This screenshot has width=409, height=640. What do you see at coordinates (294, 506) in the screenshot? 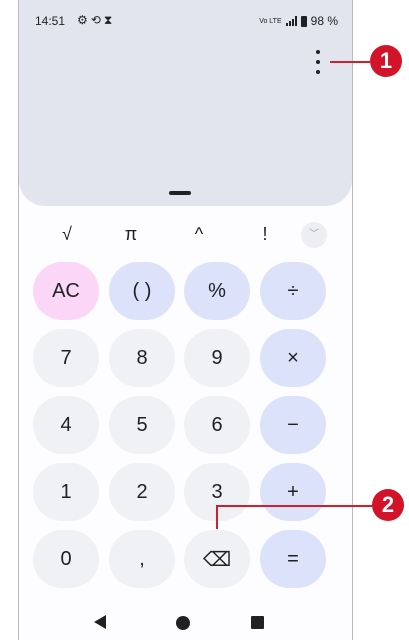
I see `callout-2-line` at bounding box center [294, 506].